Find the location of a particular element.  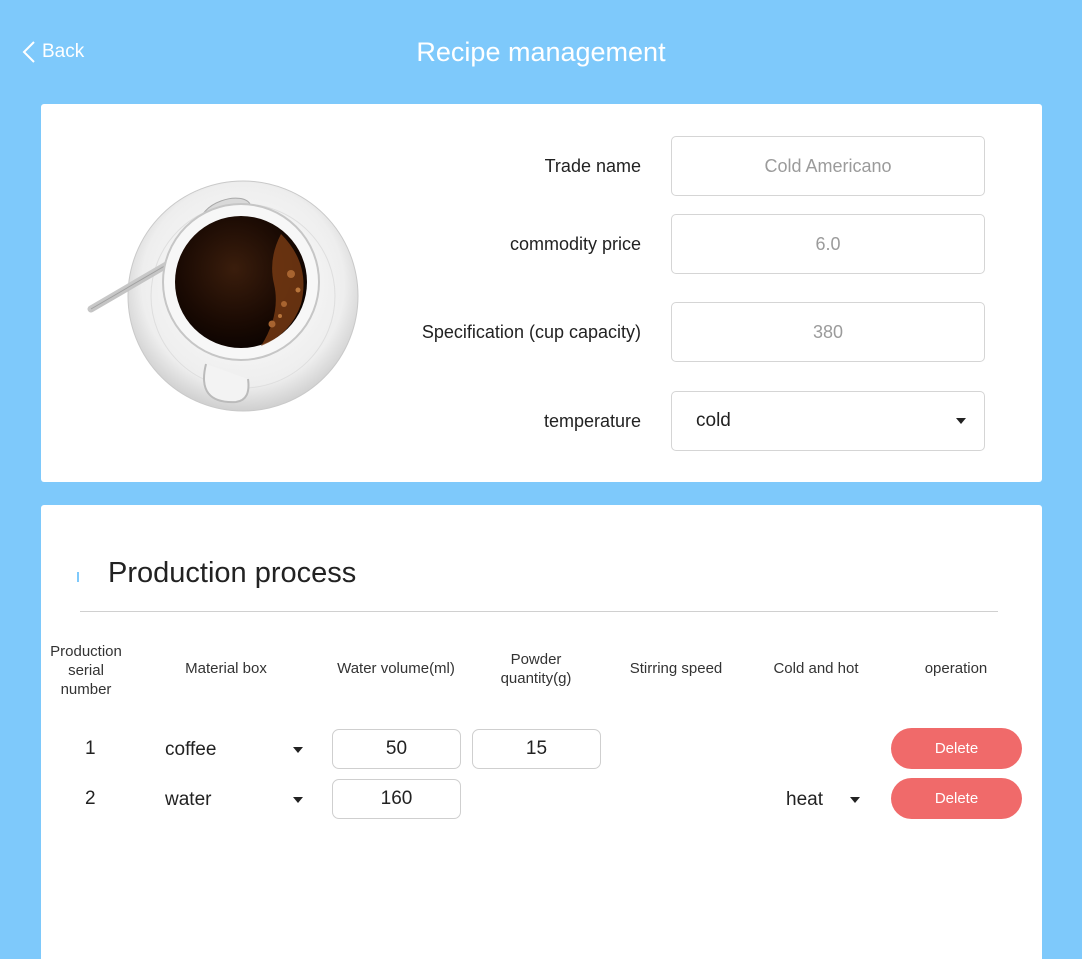

column-header-cold-hot: Cold and hot is located at coordinates (816, 668).